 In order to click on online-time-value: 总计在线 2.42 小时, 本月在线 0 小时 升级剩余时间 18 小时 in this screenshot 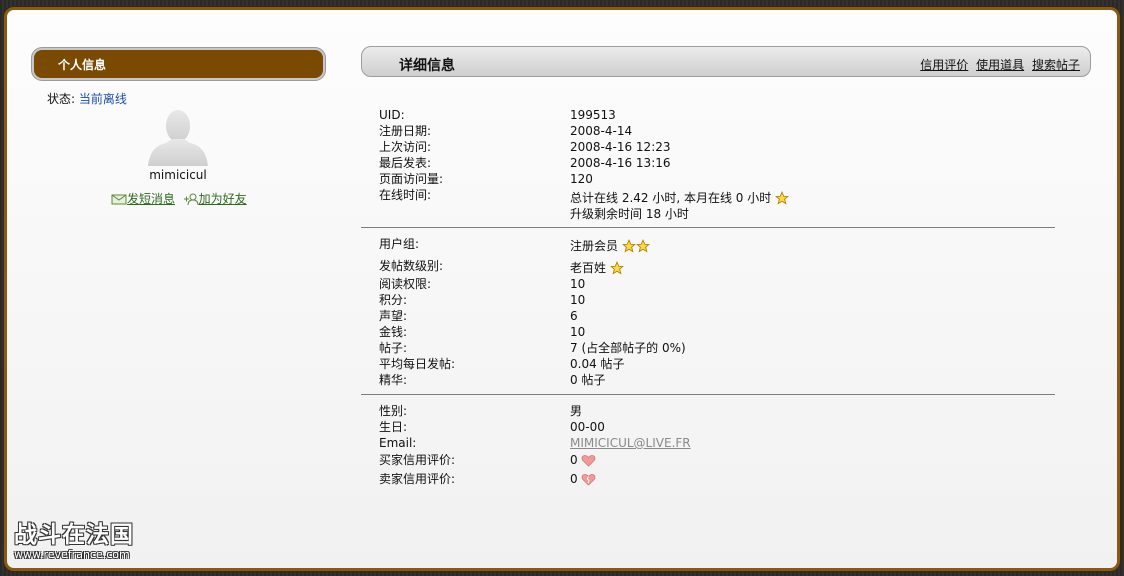, I will do `click(680, 206)`.